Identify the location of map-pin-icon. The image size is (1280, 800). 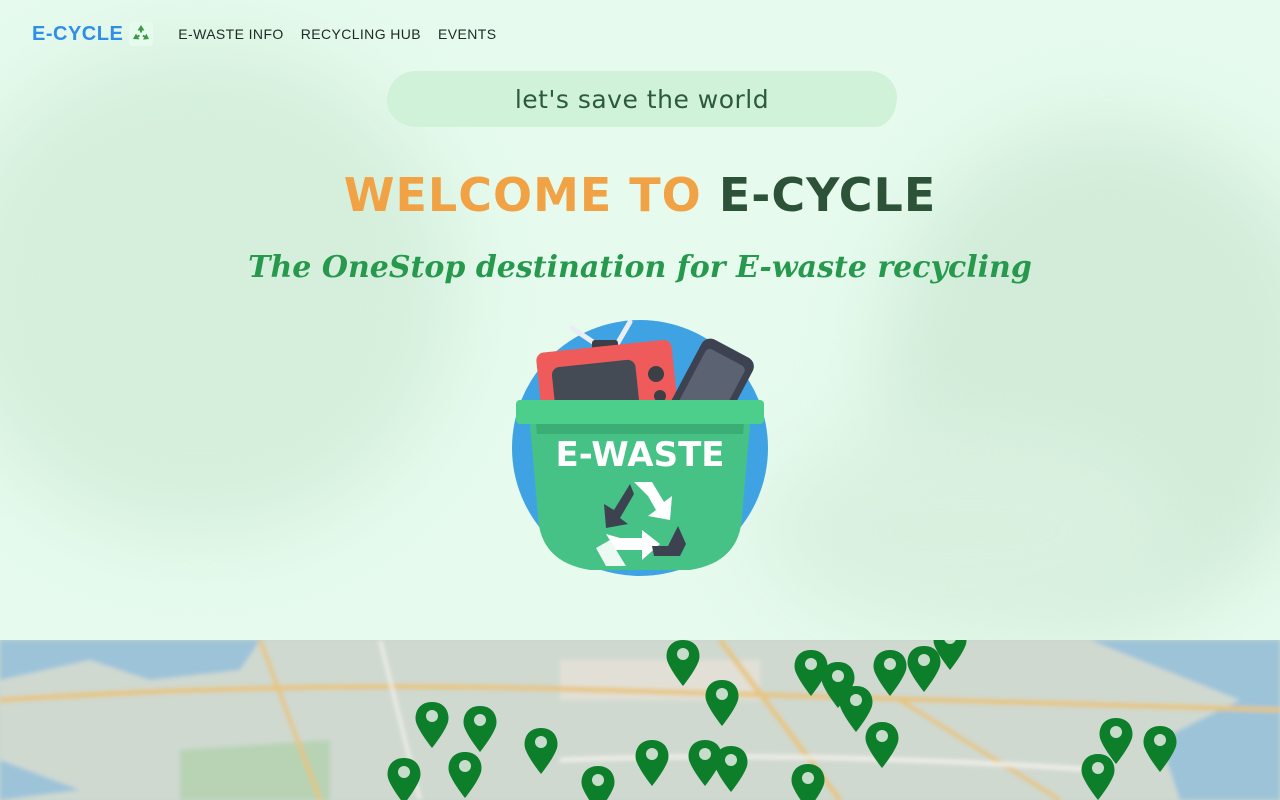
(598, 783).